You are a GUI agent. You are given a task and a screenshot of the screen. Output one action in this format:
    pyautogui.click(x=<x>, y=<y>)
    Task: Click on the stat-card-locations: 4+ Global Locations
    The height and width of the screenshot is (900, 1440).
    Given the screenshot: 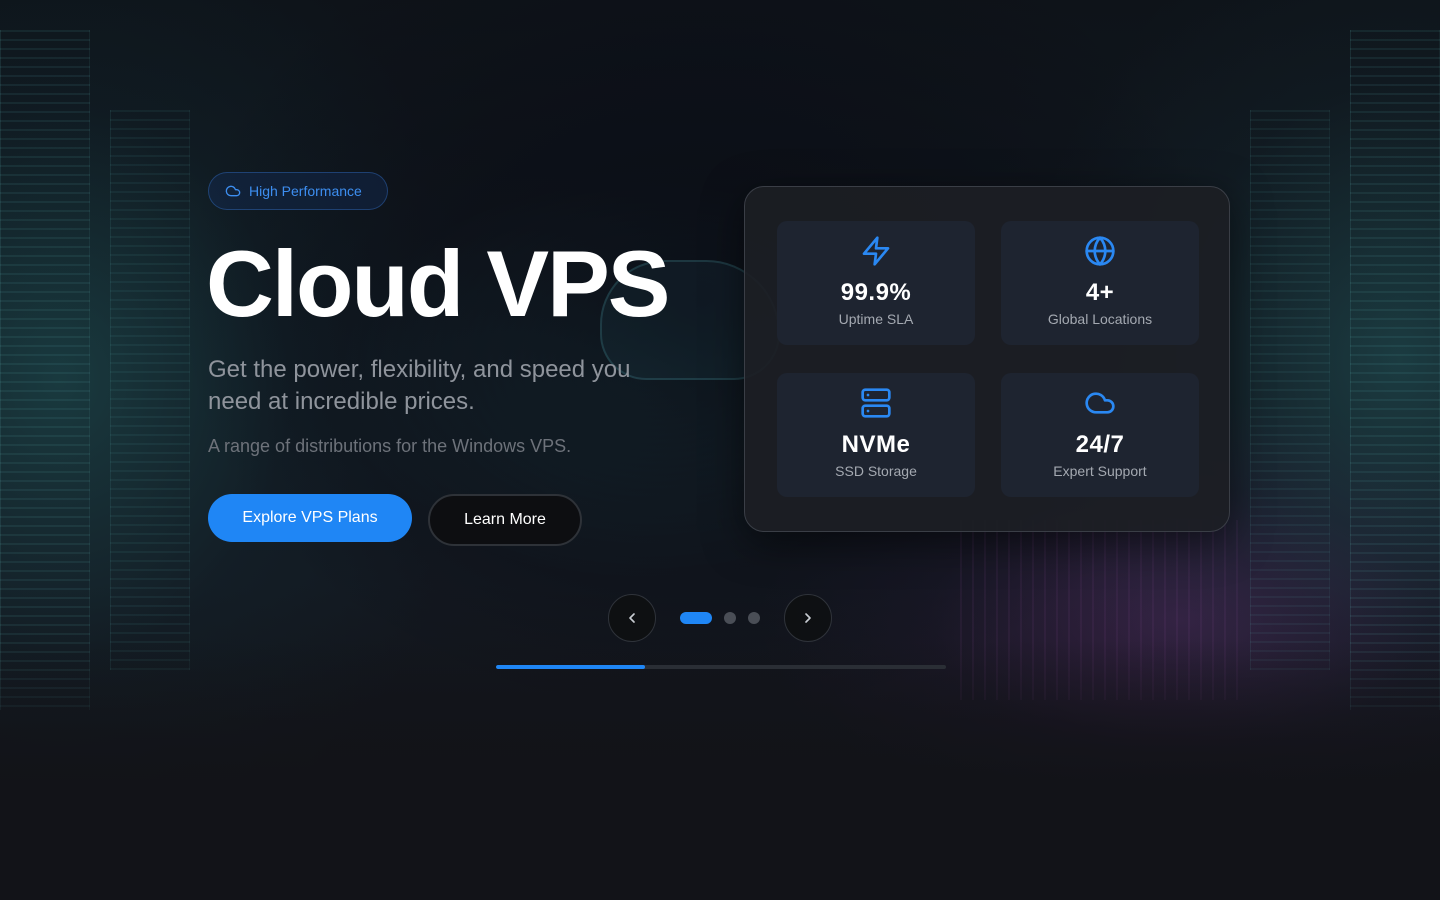 What is the action you would take?
    pyautogui.click(x=1100, y=283)
    